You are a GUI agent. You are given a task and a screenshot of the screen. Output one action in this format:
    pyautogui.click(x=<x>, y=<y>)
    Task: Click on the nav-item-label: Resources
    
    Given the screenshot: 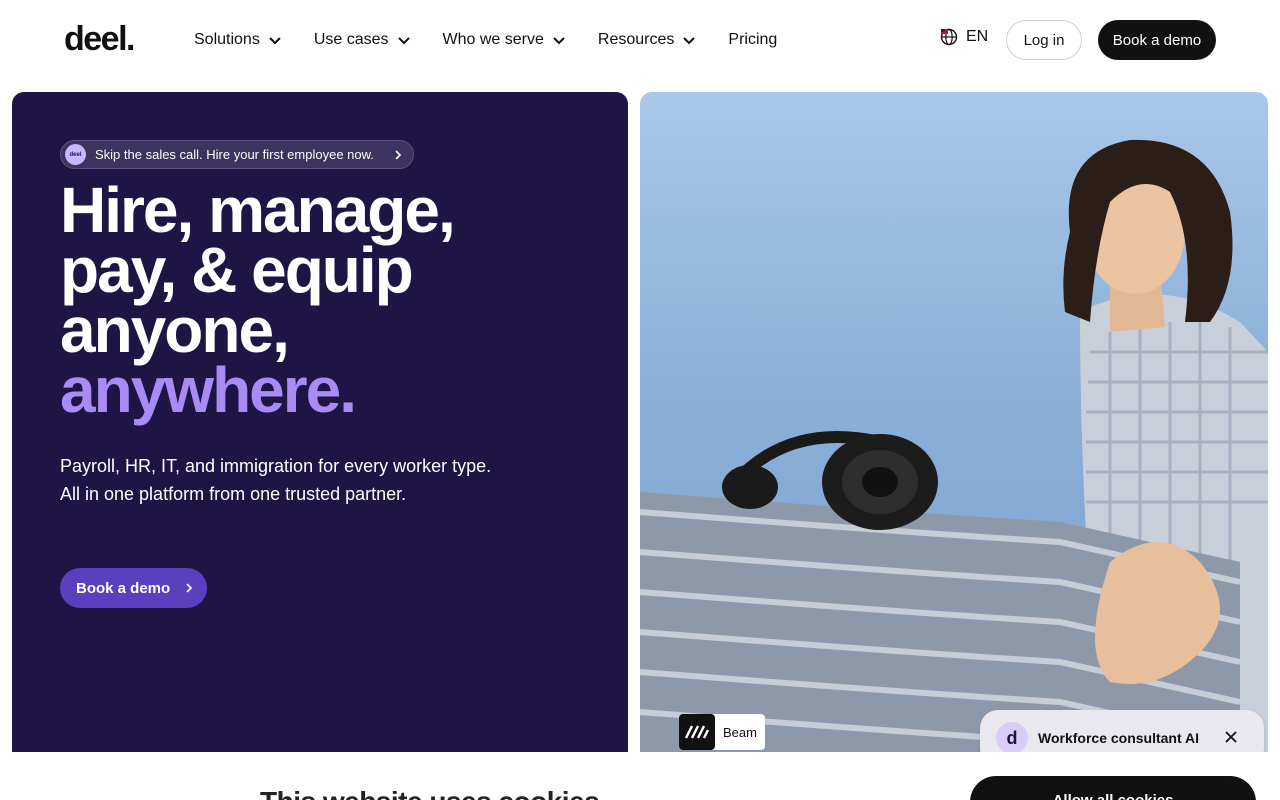 What is the action you would take?
    pyautogui.click(x=636, y=39)
    